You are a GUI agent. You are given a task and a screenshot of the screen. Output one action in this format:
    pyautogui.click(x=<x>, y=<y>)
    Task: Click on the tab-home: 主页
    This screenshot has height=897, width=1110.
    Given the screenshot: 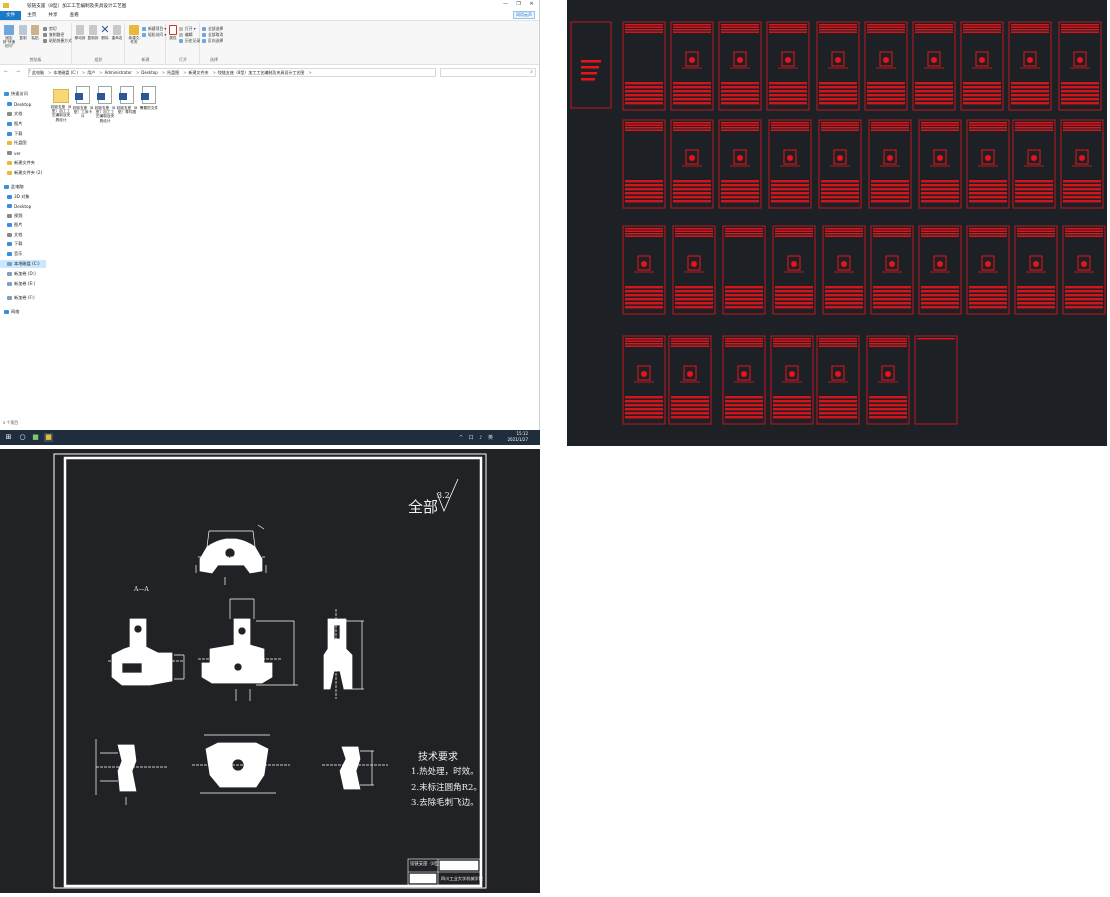 What is the action you would take?
    pyautogui.click(x=31, y=15)
    